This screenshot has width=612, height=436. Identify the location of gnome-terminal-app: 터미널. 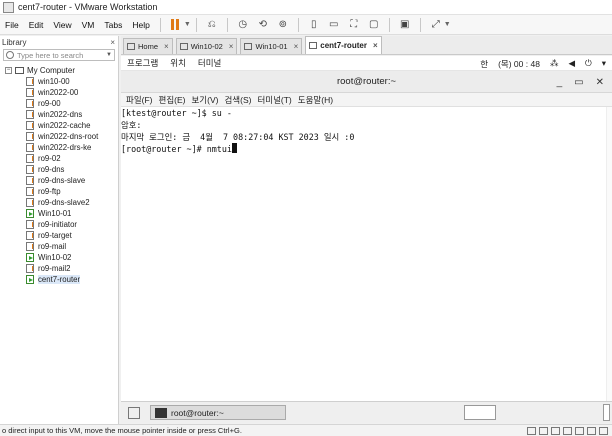
(209, 63).